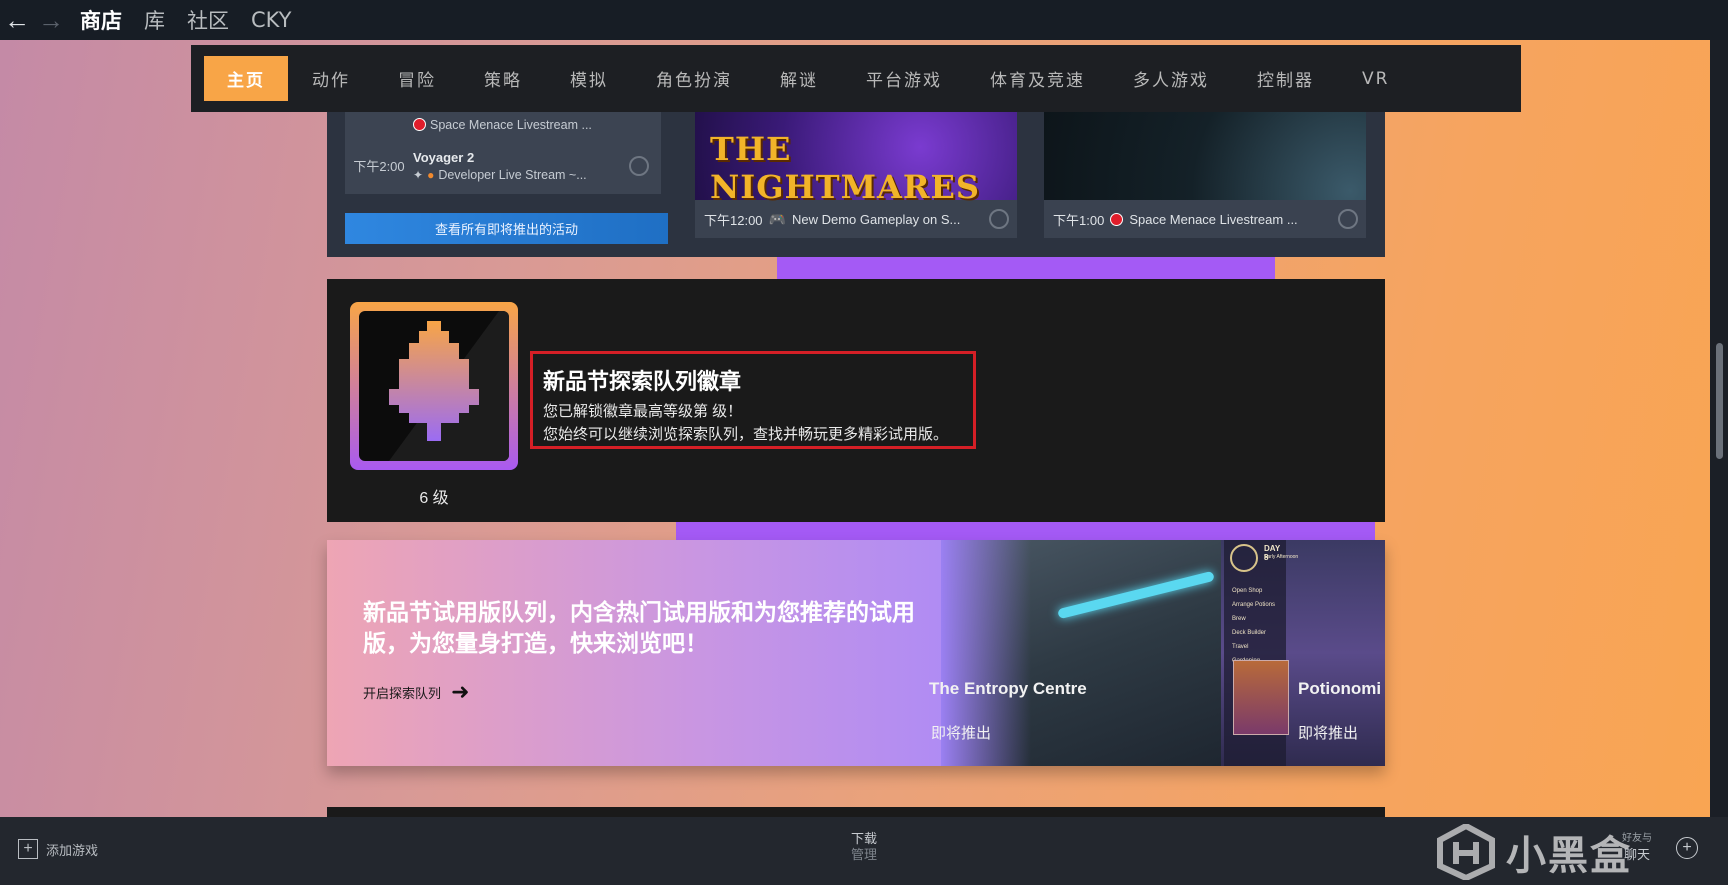  What do you see at coordinates (1205, 156) in the screenshot?
I see `event-thumbnail-image` at bounding box center [1205, 156].